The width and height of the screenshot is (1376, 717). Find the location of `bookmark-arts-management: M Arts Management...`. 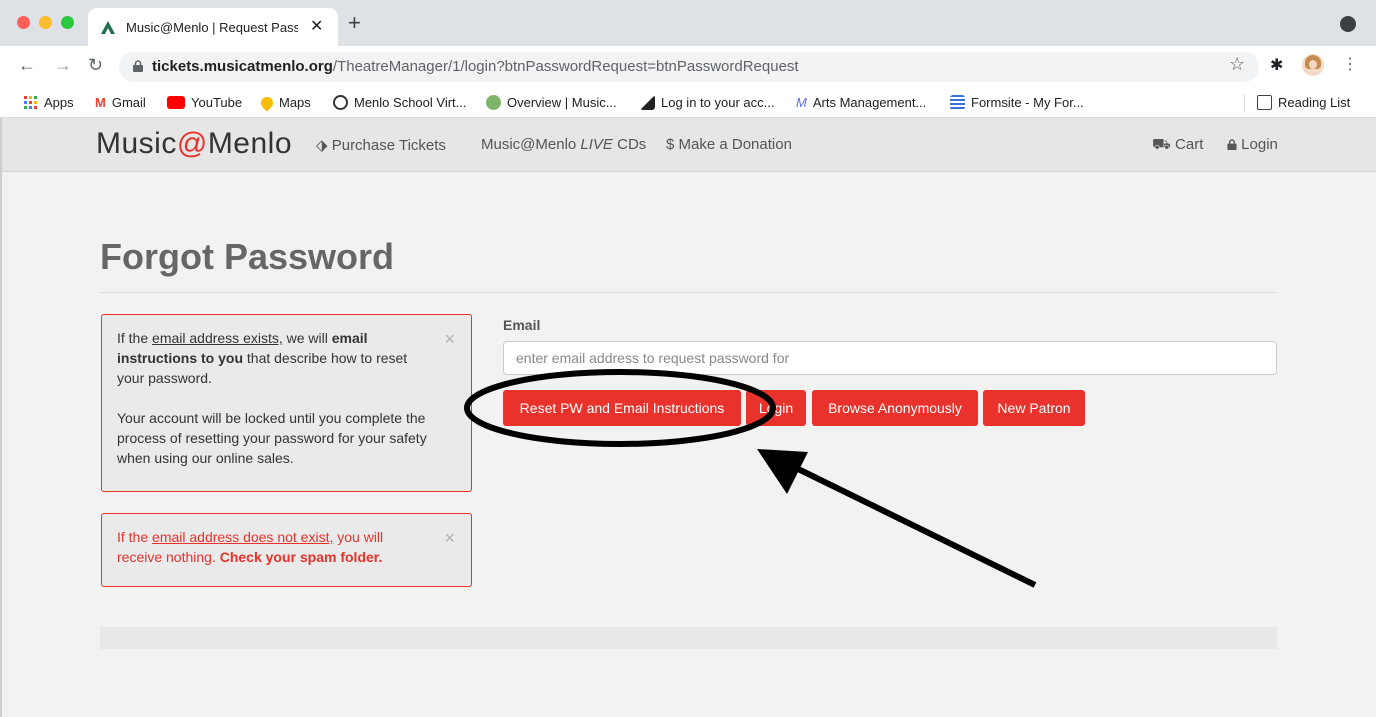

bookmark-arts-management: M Arts Management... is located at coordinates (861, 102).